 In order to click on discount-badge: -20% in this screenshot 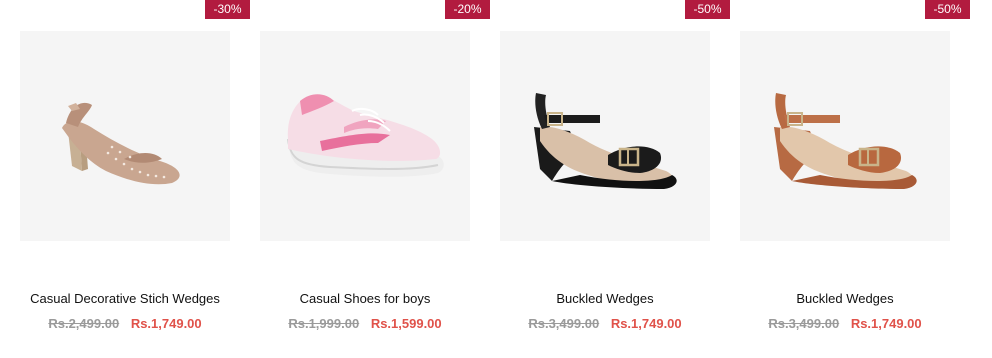, I will do `click(467, 9)`.